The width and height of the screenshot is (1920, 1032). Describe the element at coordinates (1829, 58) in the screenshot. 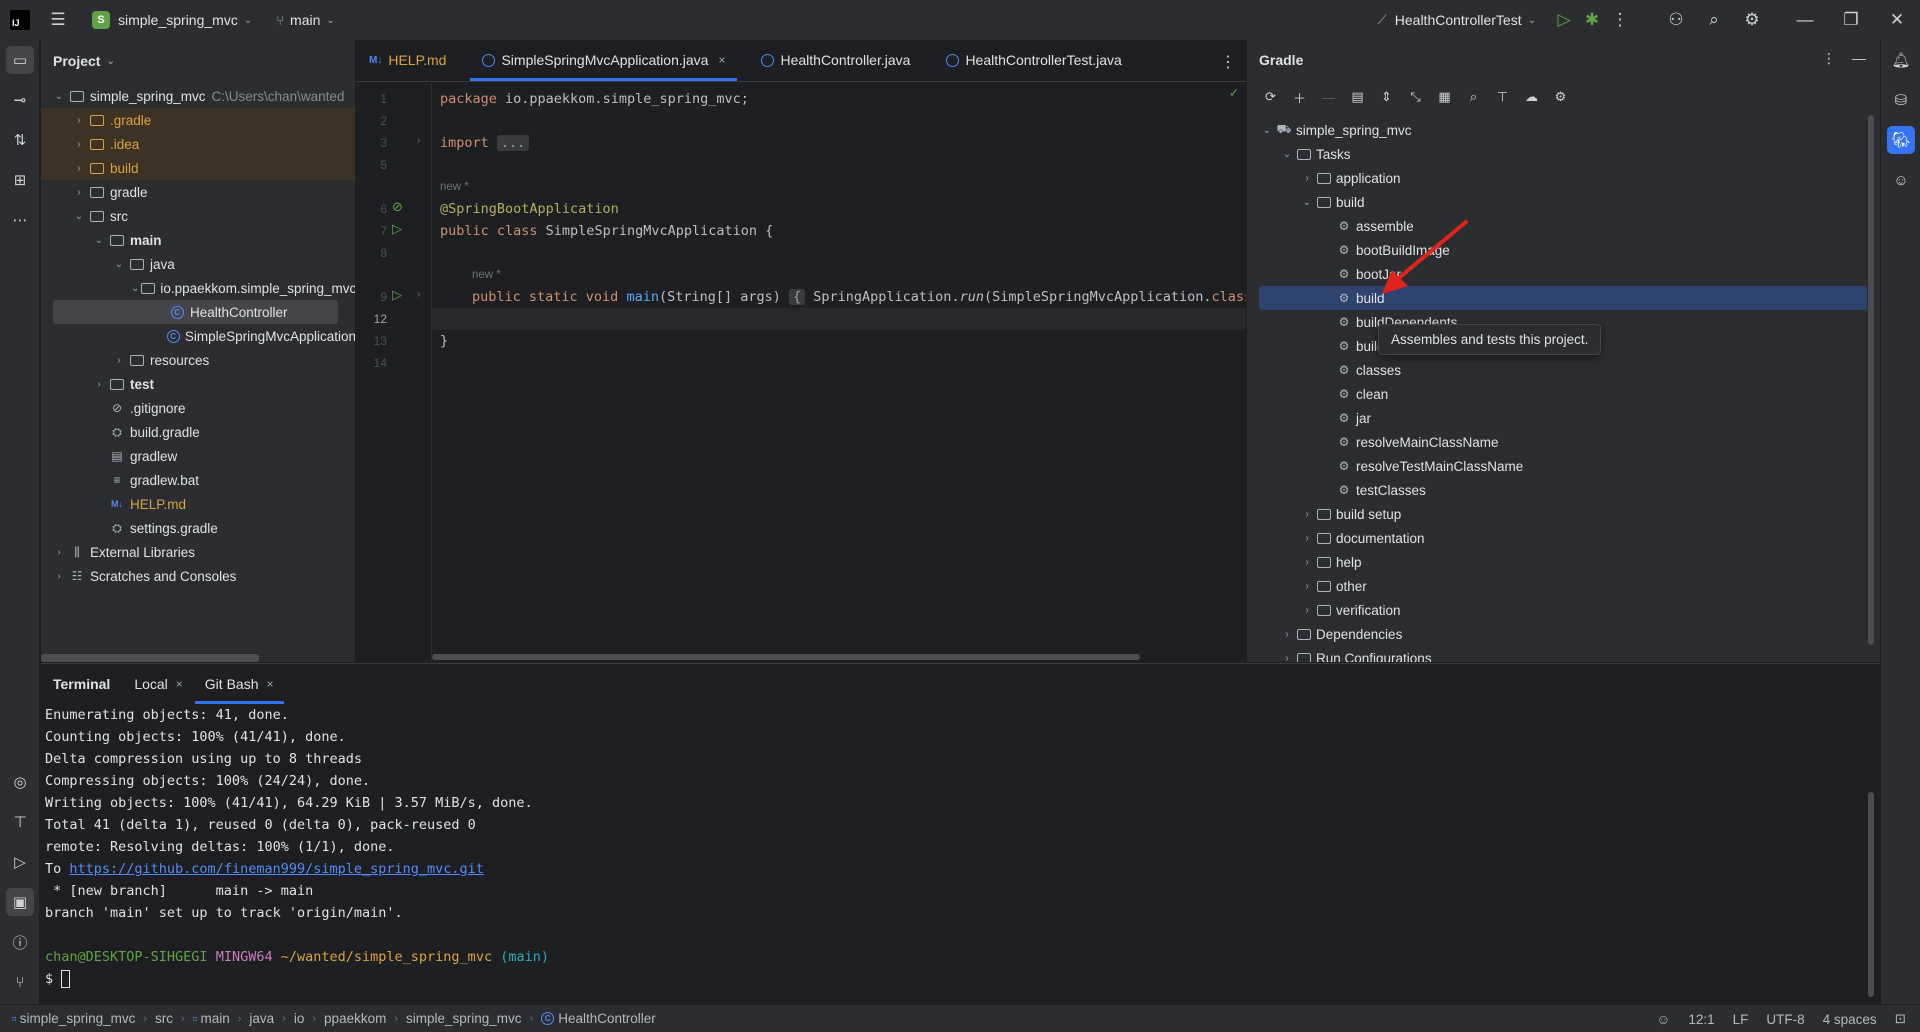

I see `panel-options-icon: ⋮` at that location.